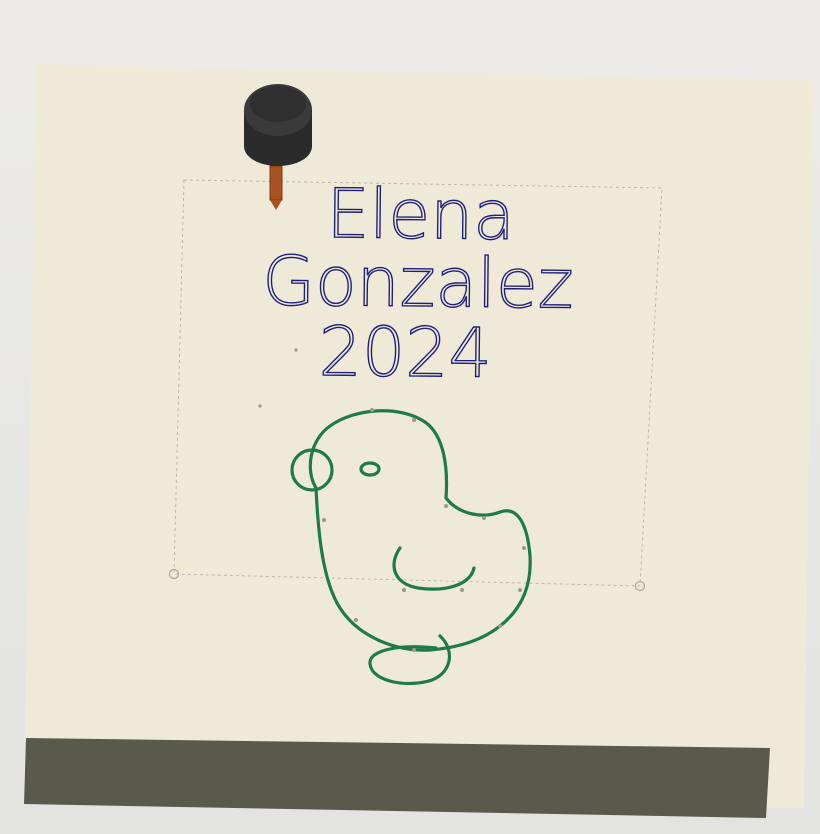 Image resolution: width=820 pixels, height=834 pixels. I want to click on text-line-3: 2024, so click(405, 353).